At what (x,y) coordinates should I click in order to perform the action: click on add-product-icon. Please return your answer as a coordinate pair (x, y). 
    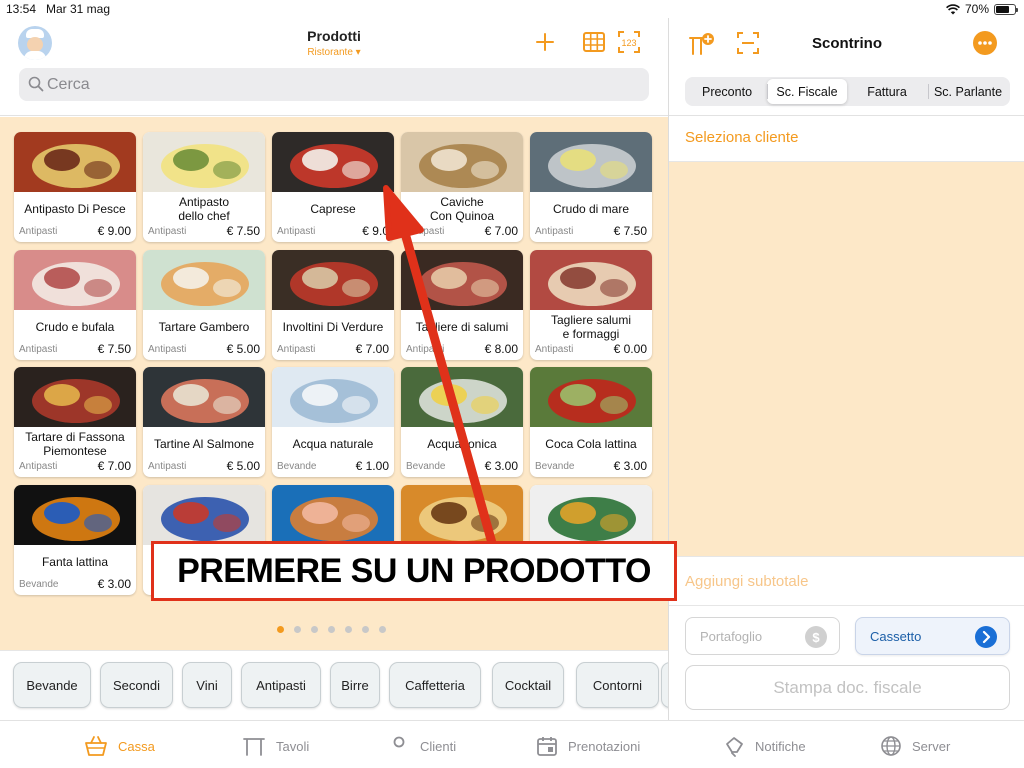
    Looking at the image, I should click on (545, 42).